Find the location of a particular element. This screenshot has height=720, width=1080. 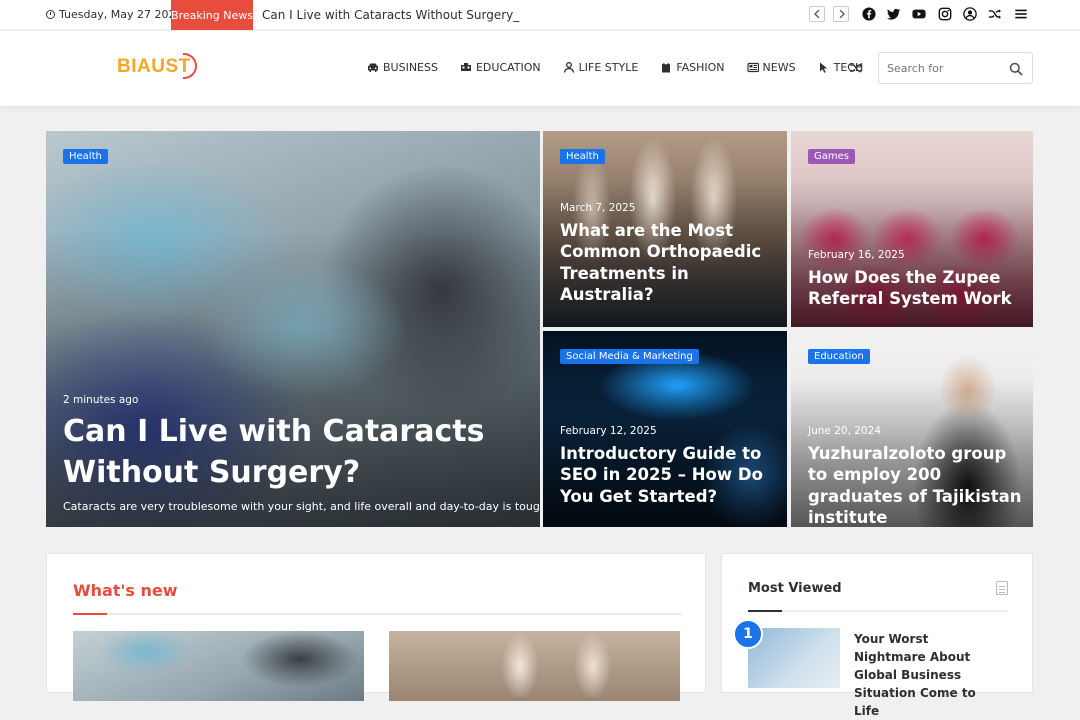

instagram-link is located at coordinates (945, 14).